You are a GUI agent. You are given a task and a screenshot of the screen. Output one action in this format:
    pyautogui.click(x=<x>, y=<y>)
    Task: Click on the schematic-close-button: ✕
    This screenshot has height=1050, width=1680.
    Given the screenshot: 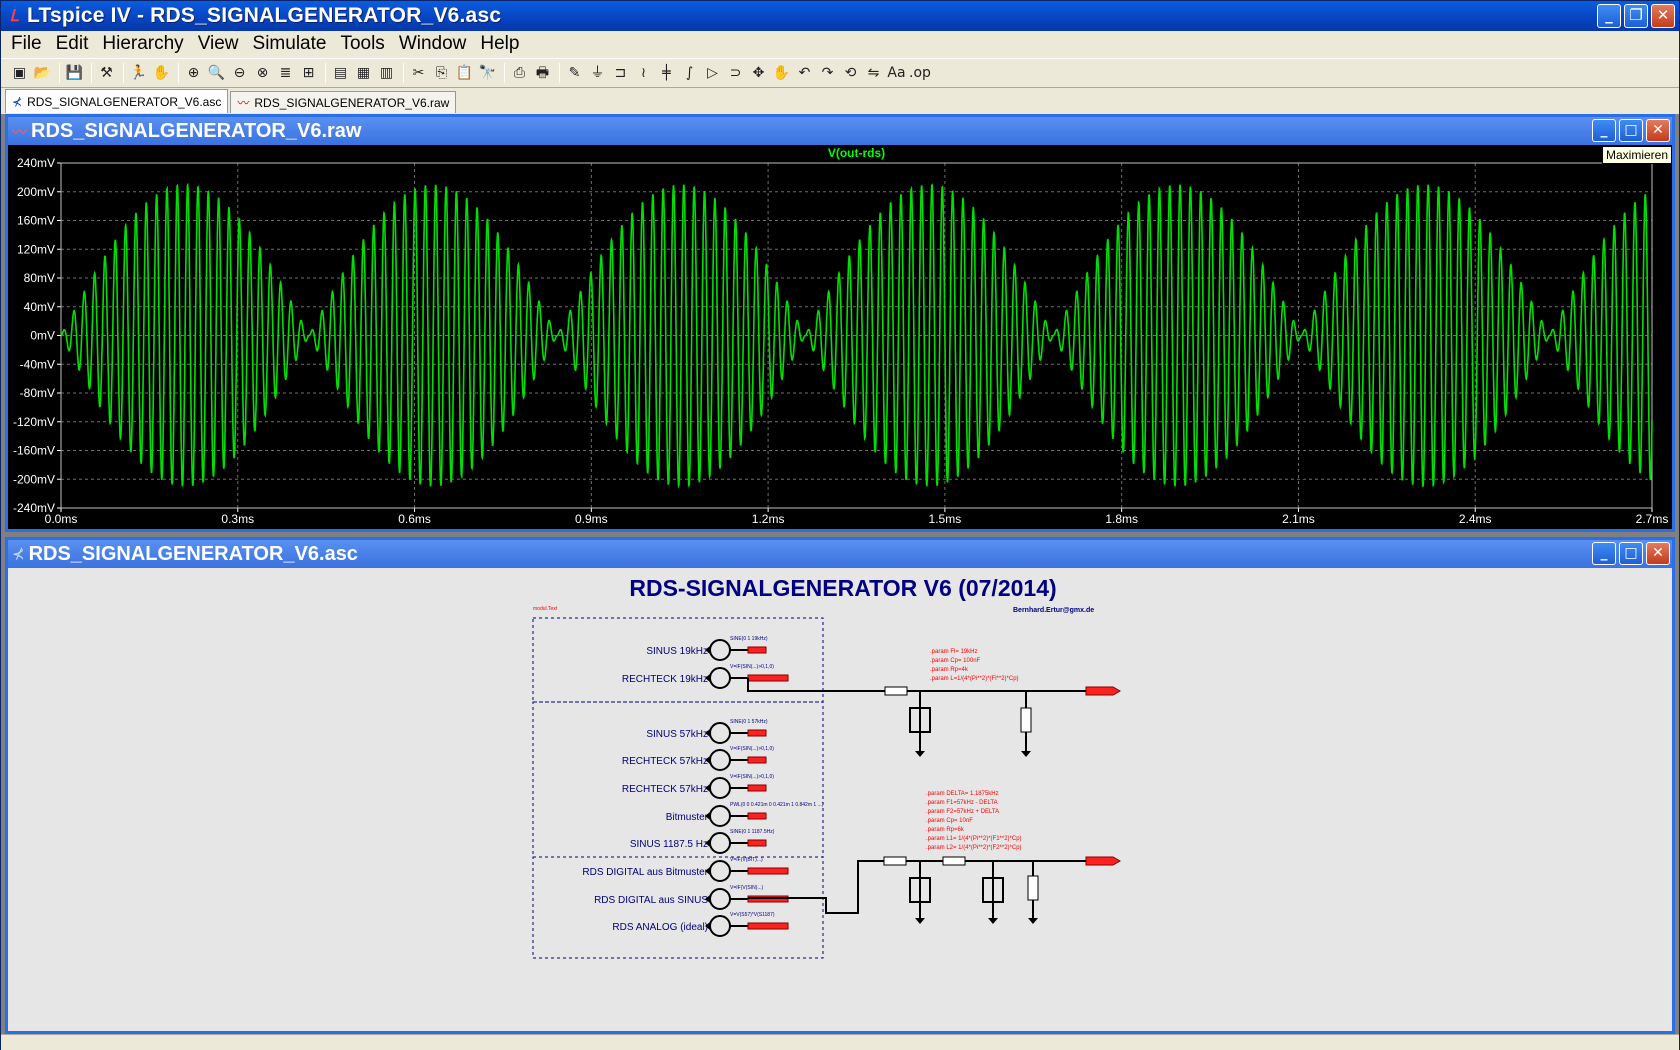 What is the action you would take?
    pyautogui.click(x=1658, y=553)
    